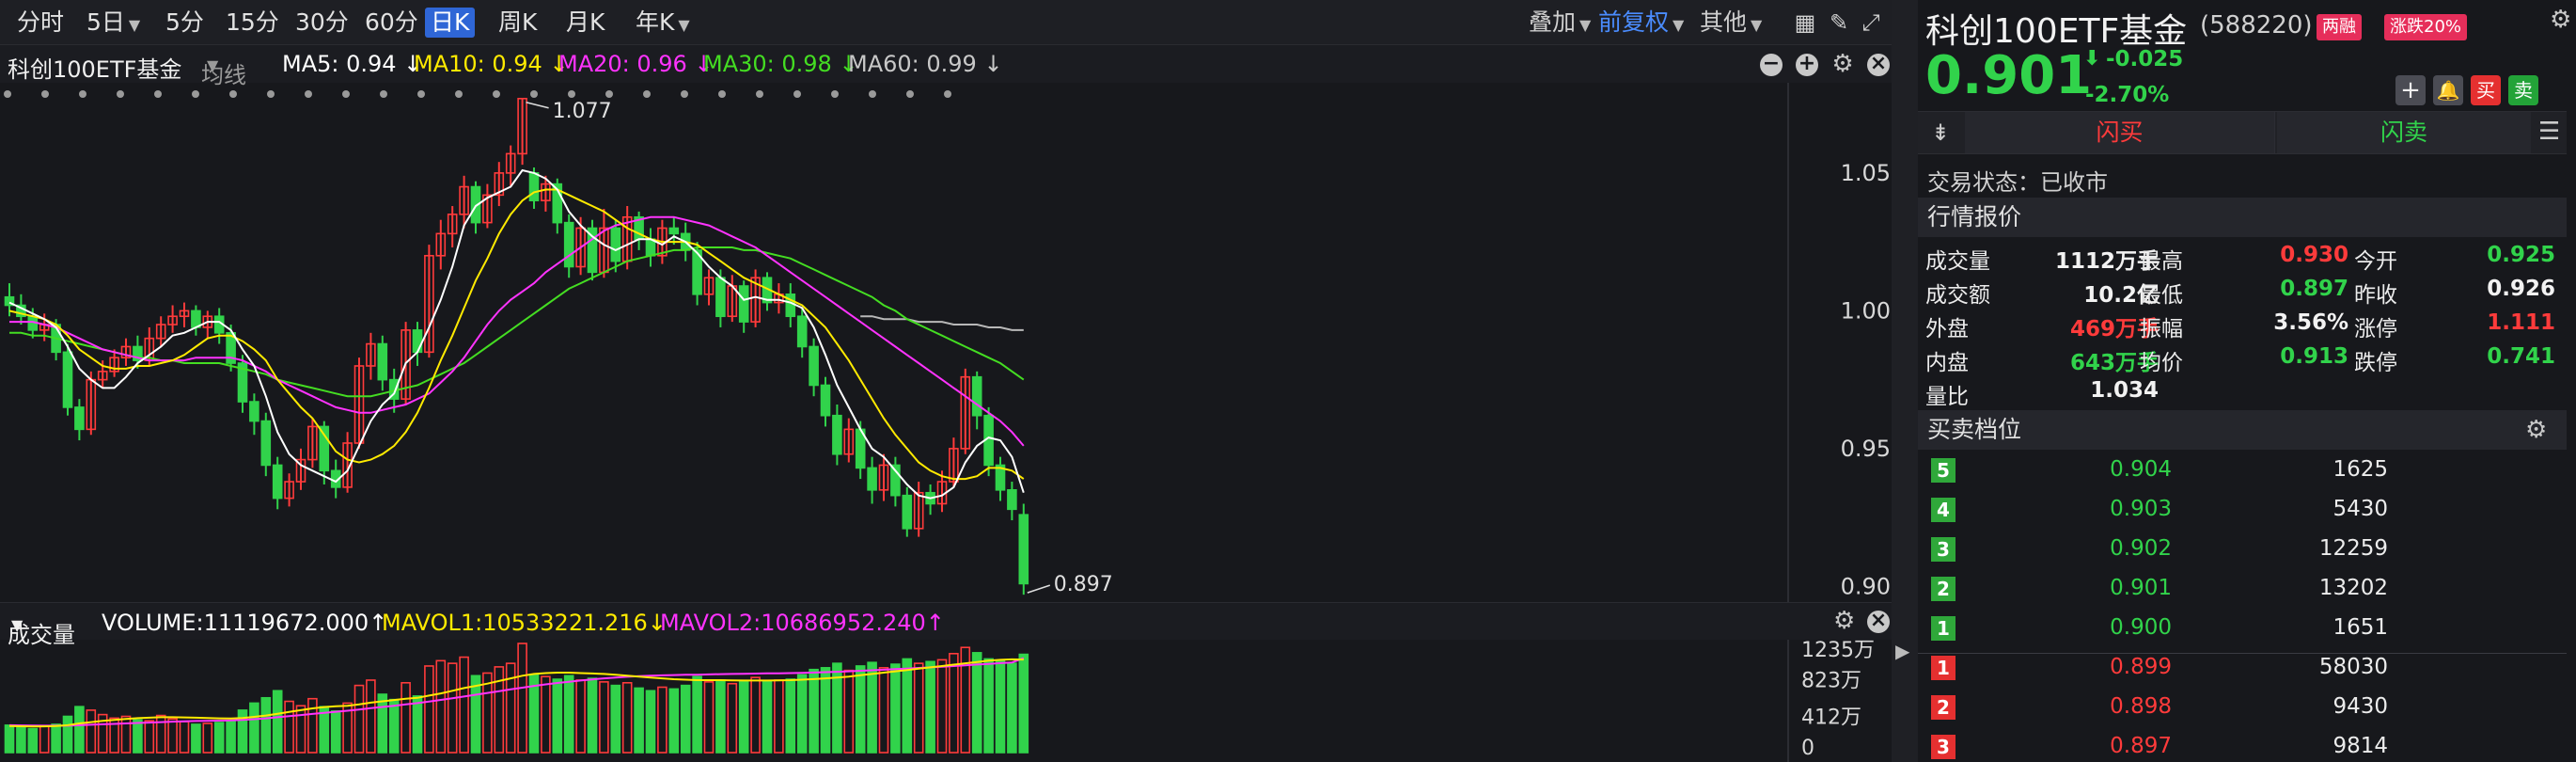 The width and height of the screenshot is (2576, 762). I want to click on label-inner: 内盘, so click(1947, 363).